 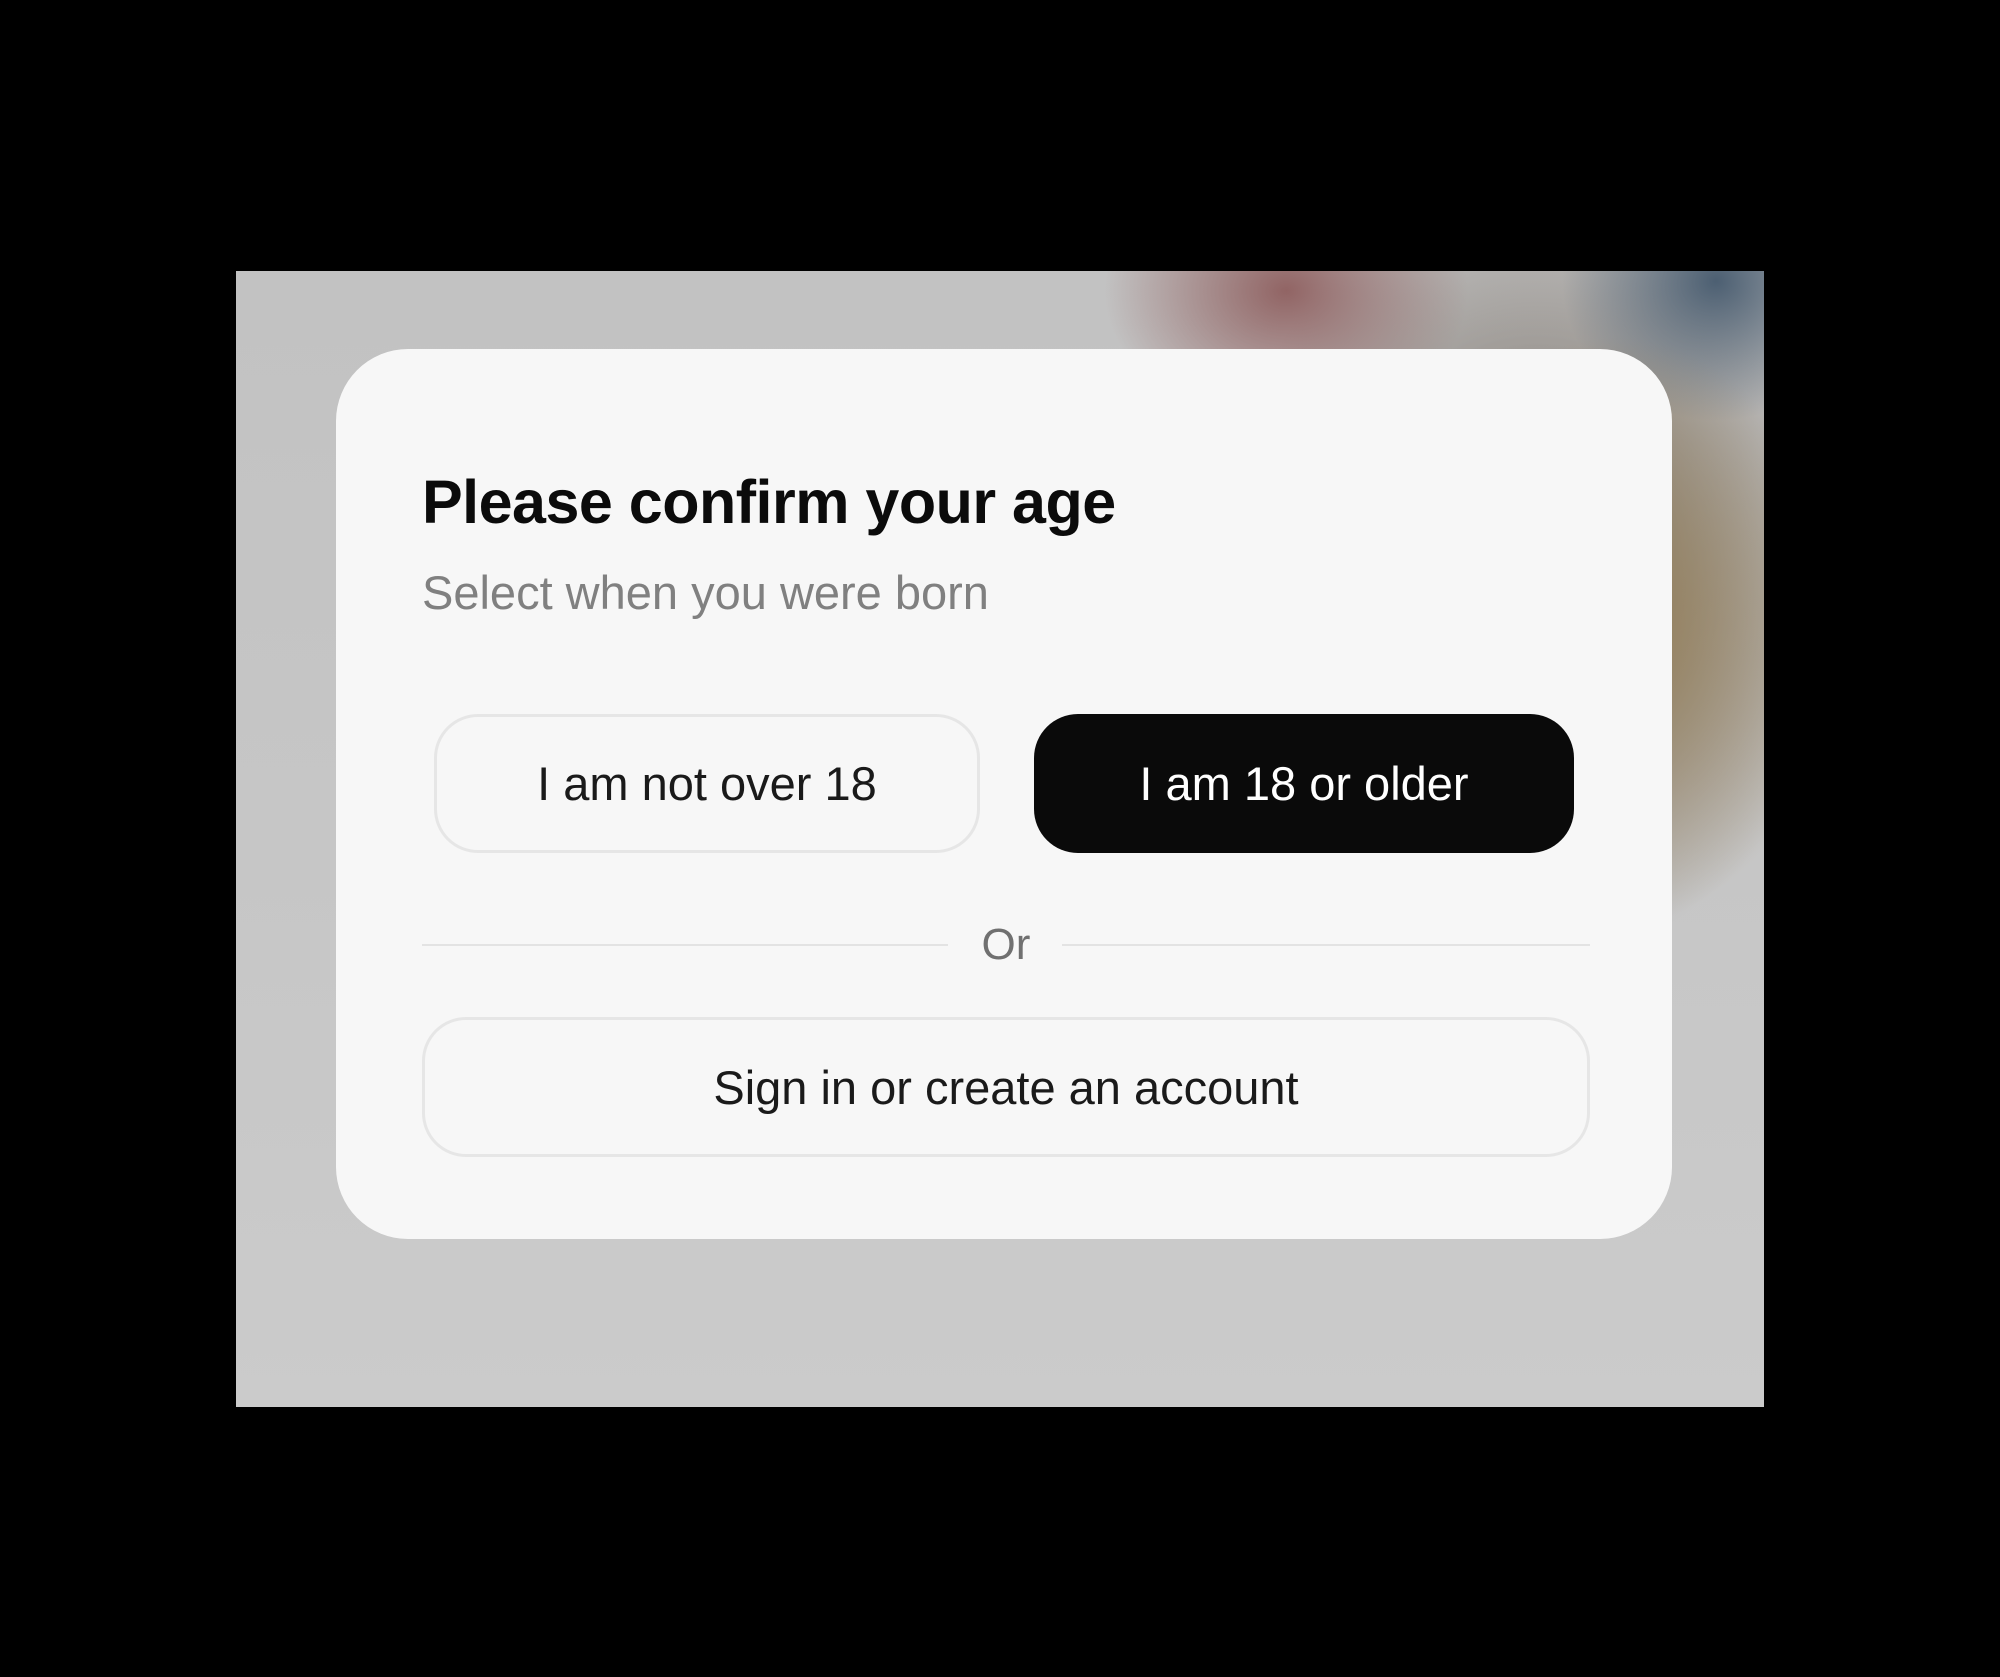 I want to click on sign-in-button: Sign in or create an account, so click(x=1006, y=1087).